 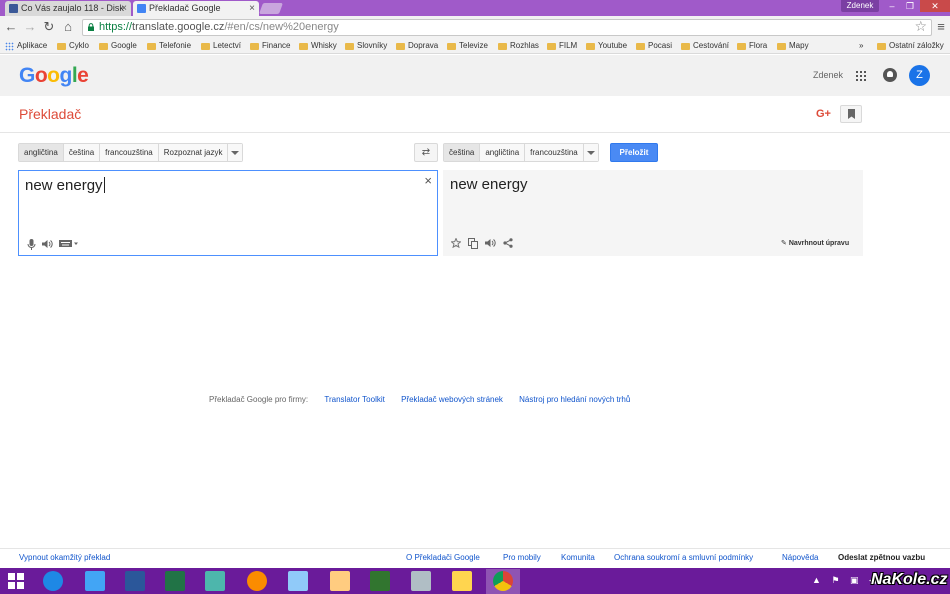 What do you see at coordinates (271, 8) in the screenshot?
I see `new-tab-button` at bounding box center [271, 8].